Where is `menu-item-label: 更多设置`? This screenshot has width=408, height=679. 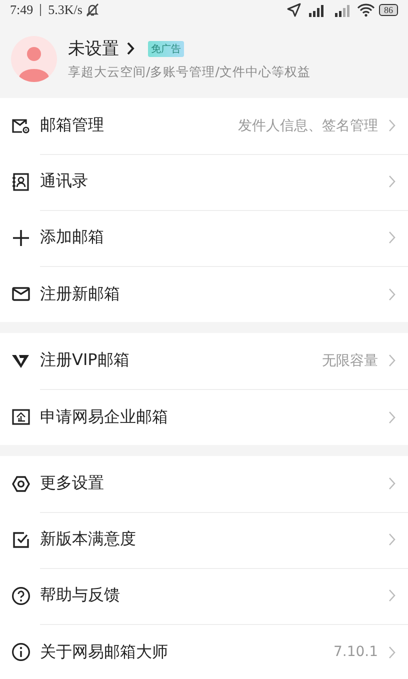
menu-item-label: 更多设置 is located at coordinates (72, 483).